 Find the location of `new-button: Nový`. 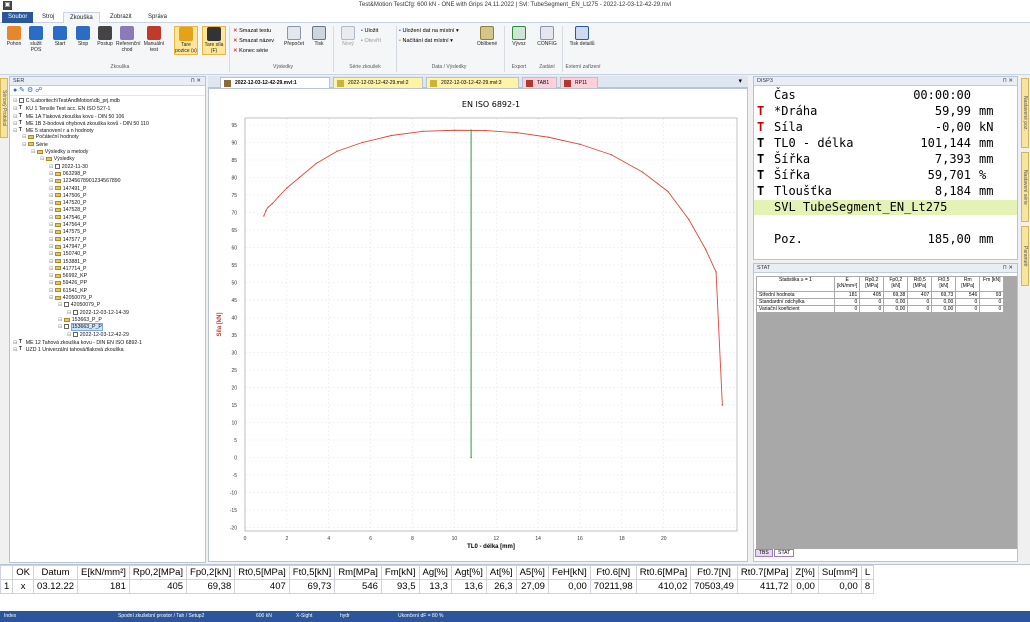

new-button: Nový is located at coordinates (348, 36).